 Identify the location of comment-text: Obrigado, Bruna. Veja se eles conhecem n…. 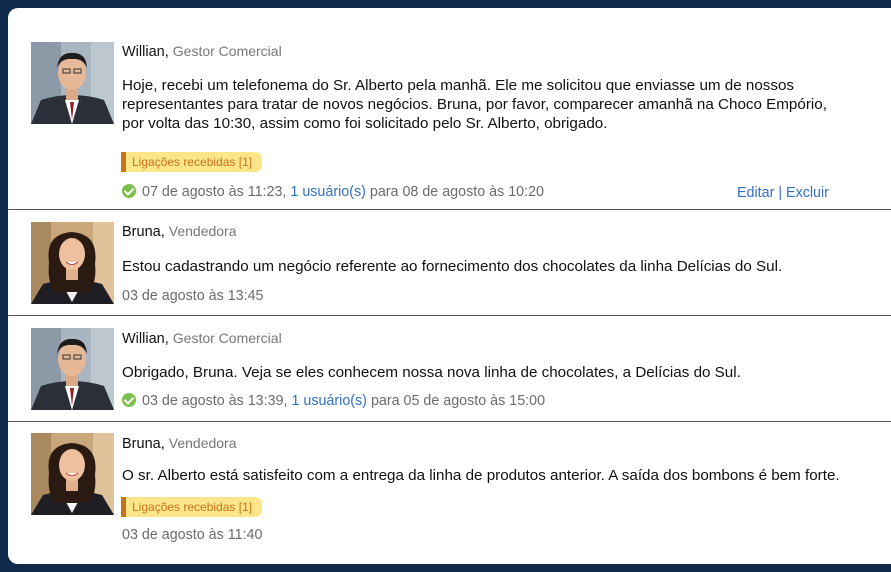
(431, 372).